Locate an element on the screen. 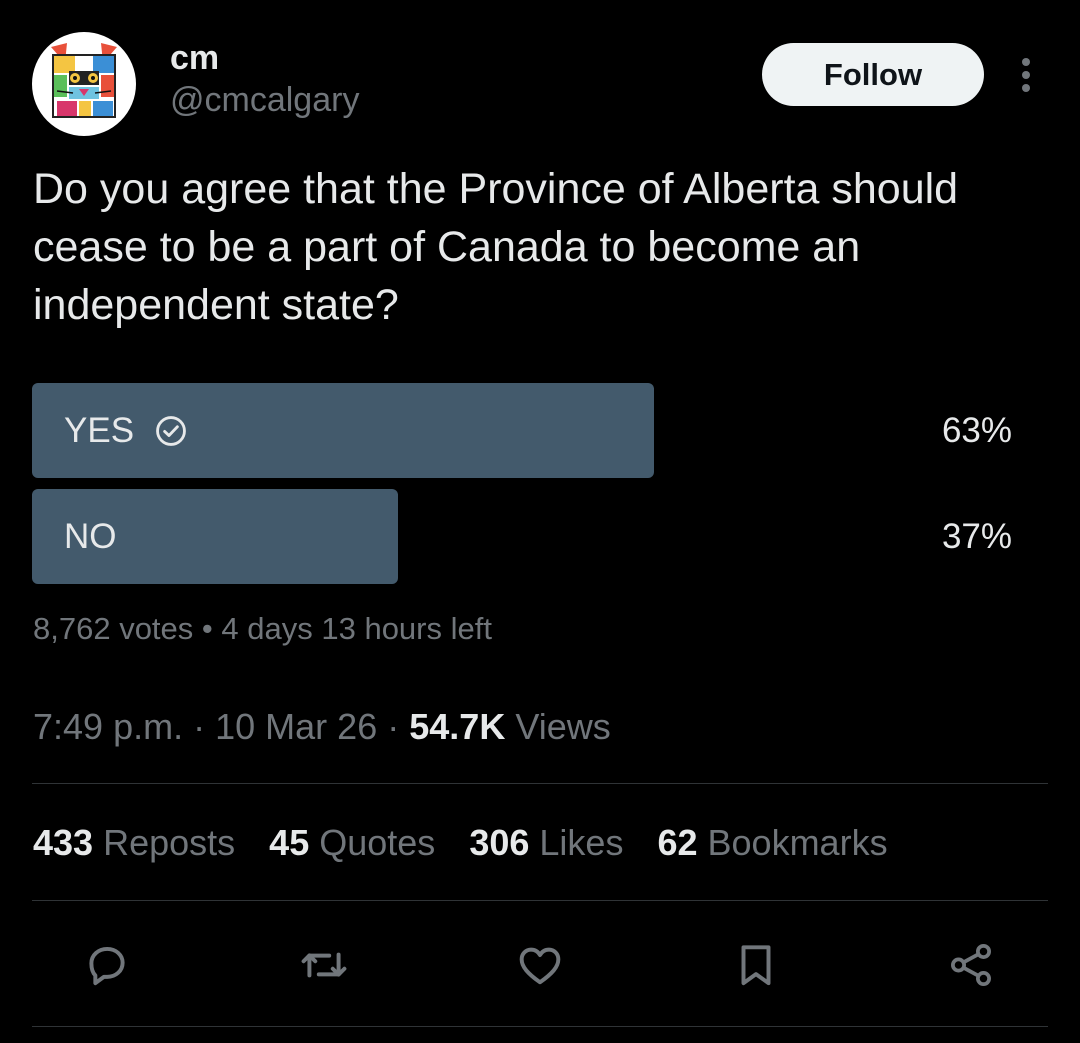  quotes-stat: 45 Quotes is located at coordinates (352, 843).